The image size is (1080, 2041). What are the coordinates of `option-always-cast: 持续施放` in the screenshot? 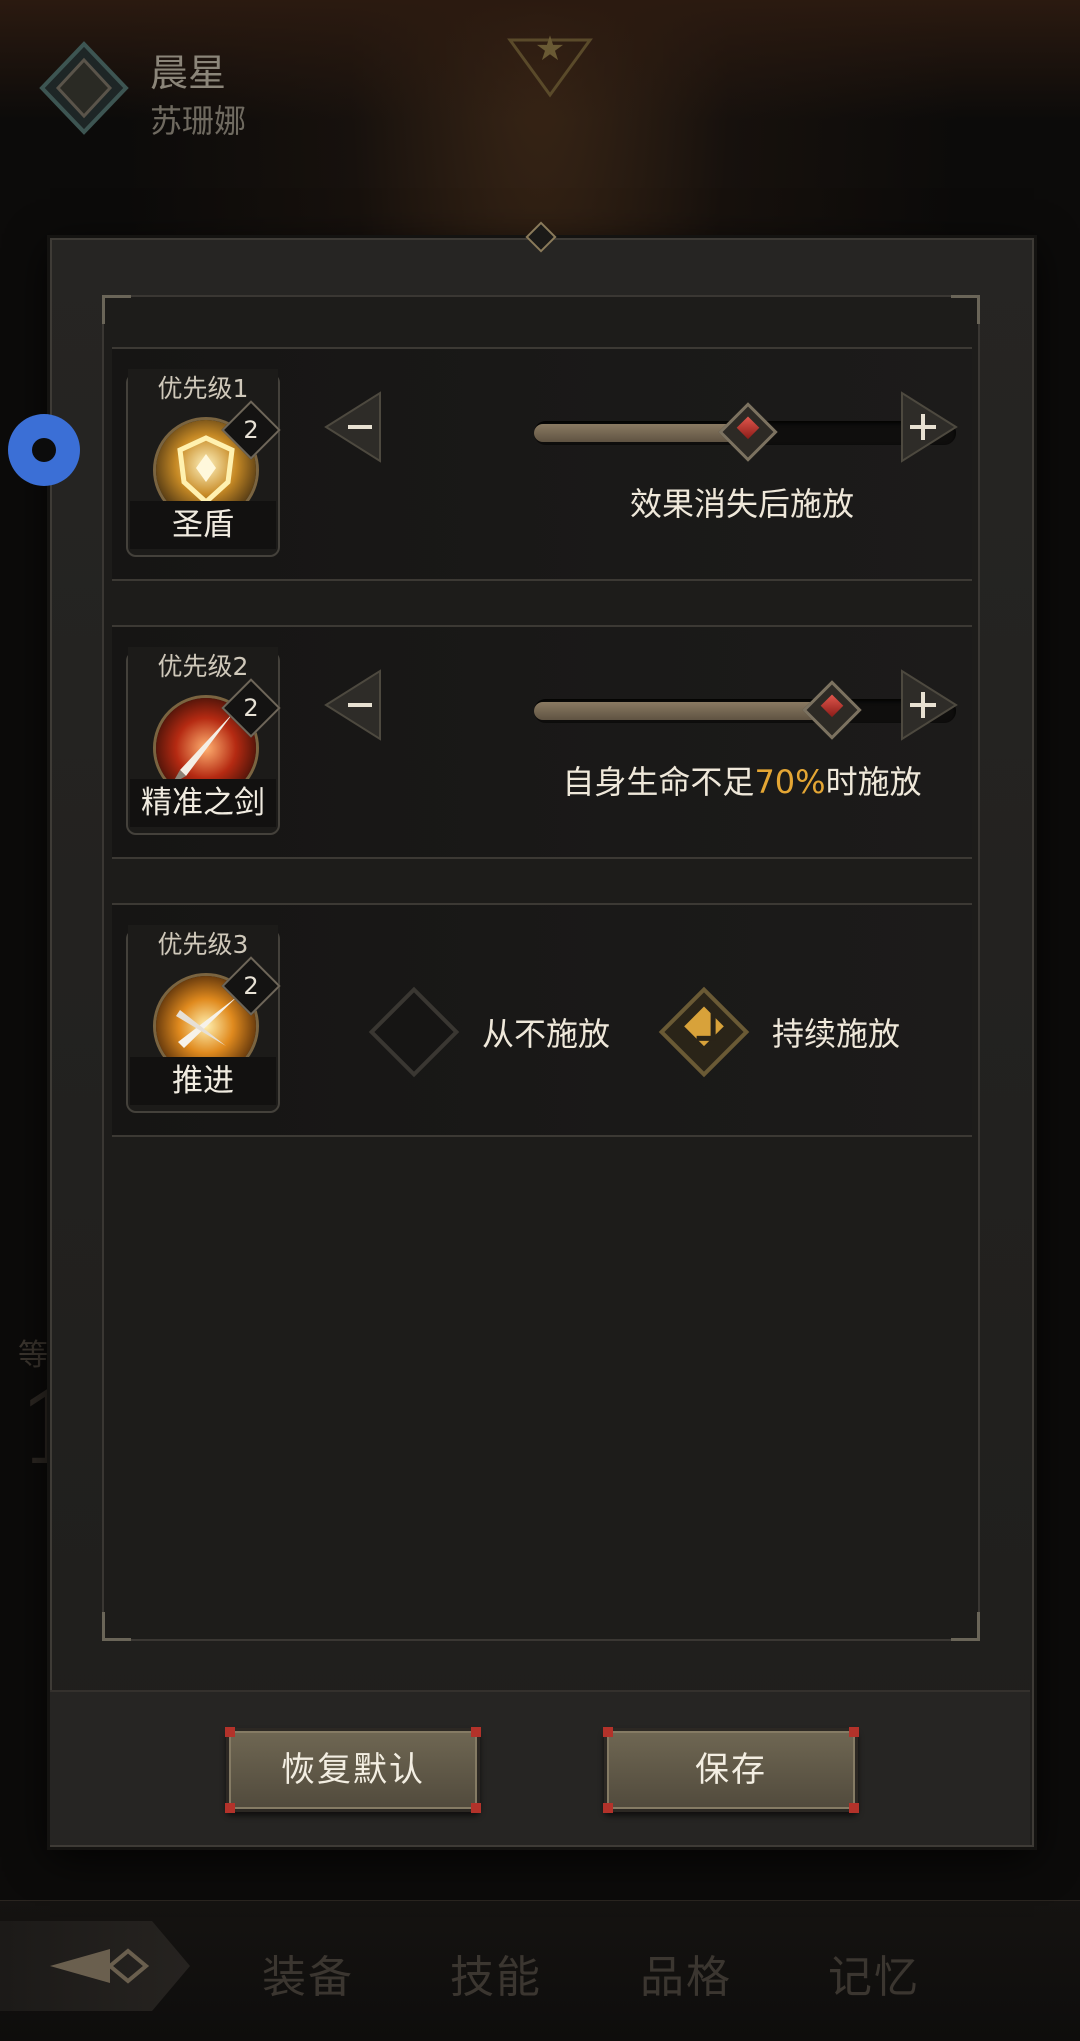 It's located at (779, 1032).